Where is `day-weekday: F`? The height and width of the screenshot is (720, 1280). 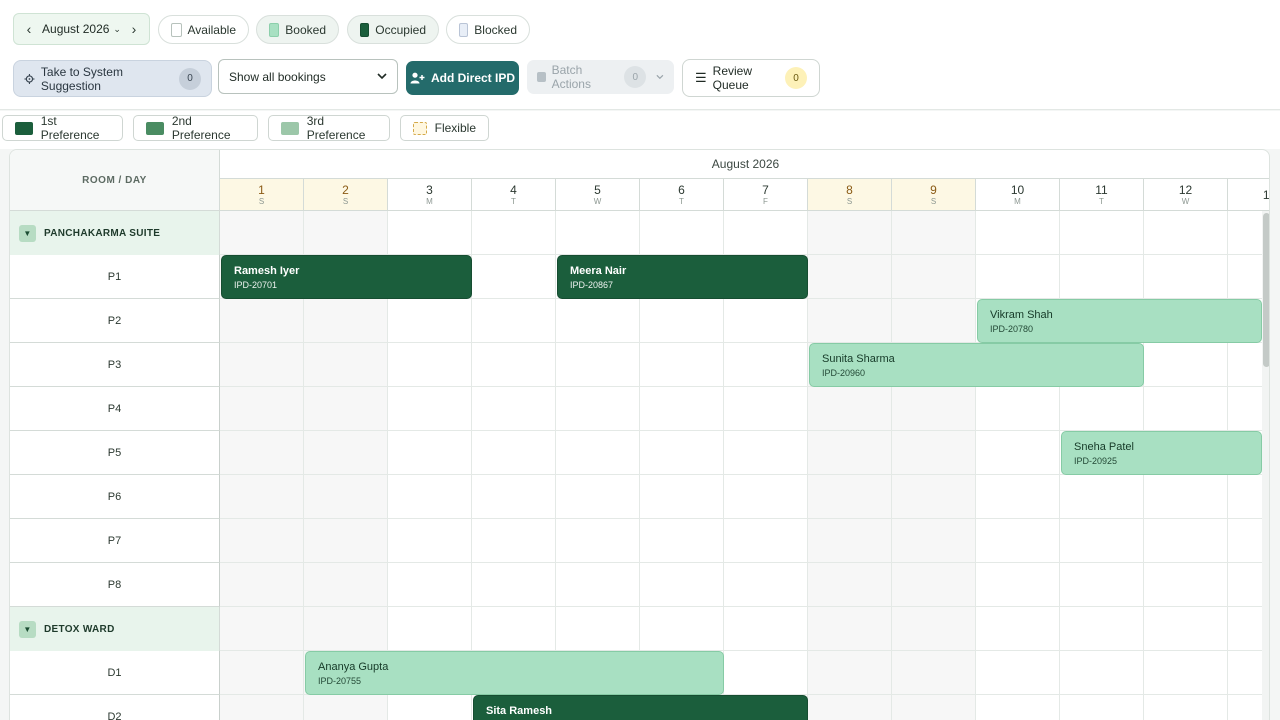 day-weekday: F is located at coordinates (765, 201).